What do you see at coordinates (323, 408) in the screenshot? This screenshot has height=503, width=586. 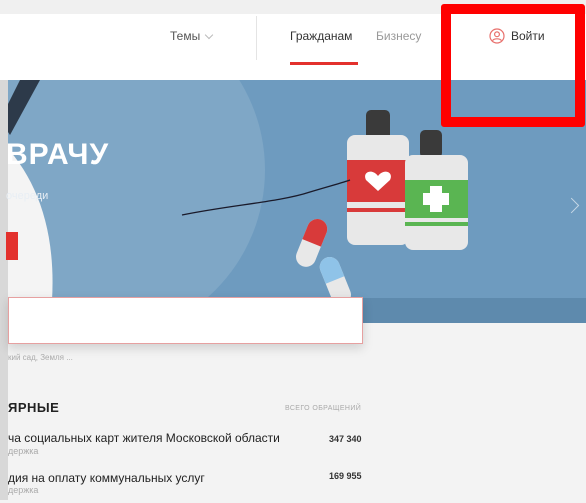 I see `total-requests-label: ВСЕГО ОБРАЩЕНИЙ` at bounding box center [323, 408].